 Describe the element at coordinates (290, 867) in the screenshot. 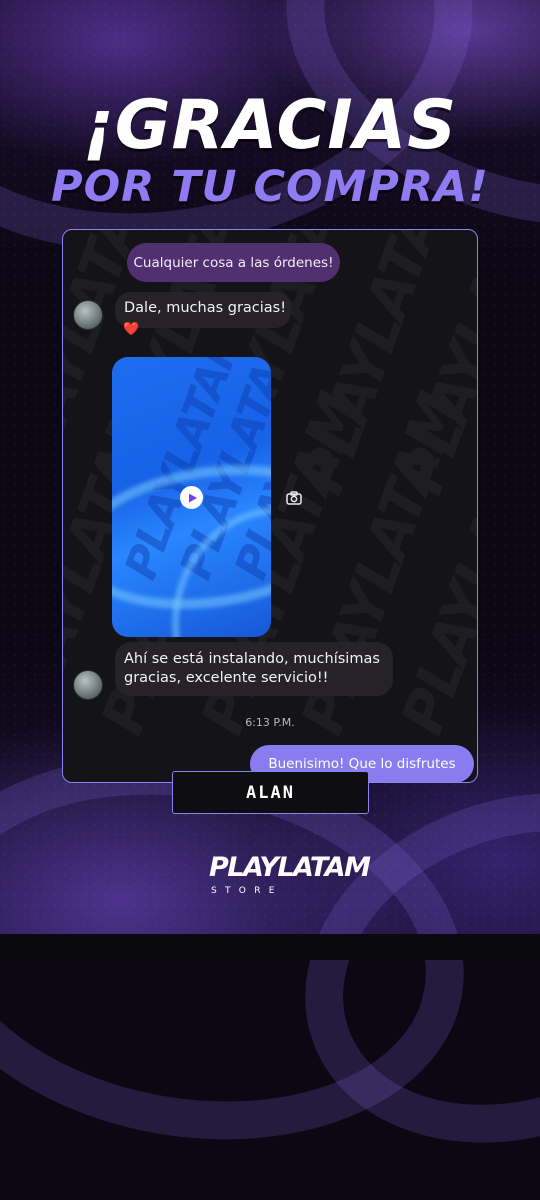

I see `brand-name: PLAYLATAM` at that location.